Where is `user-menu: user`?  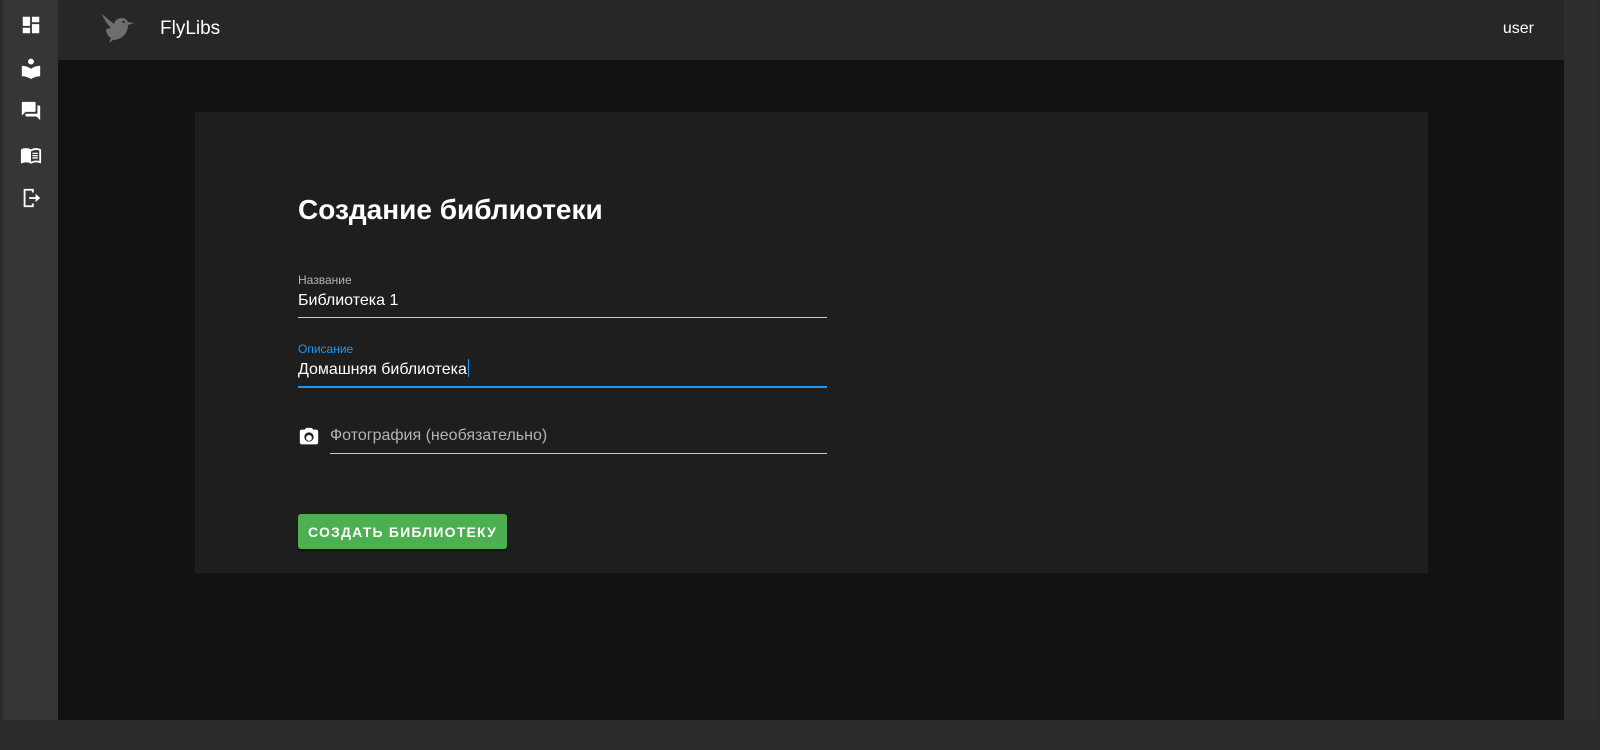 user-menu: user is located at coordinates (1518, 29).